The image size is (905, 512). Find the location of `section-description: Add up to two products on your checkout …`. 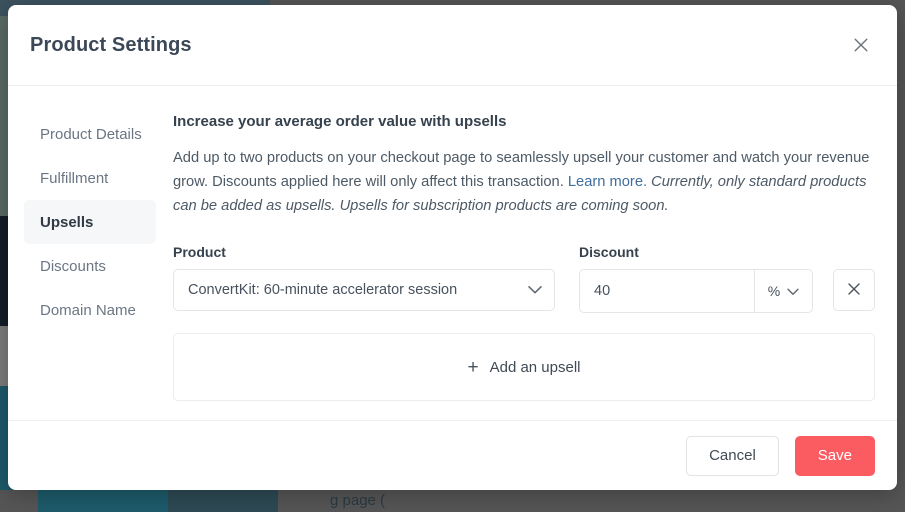

section-description: Add up to two products on your checkout … is located at coordinates (524, 182).